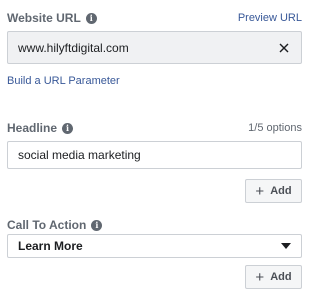 This screenshot has height=297, width=320. I want to click on cta-selected-value: Learn More, so click(149, 246).